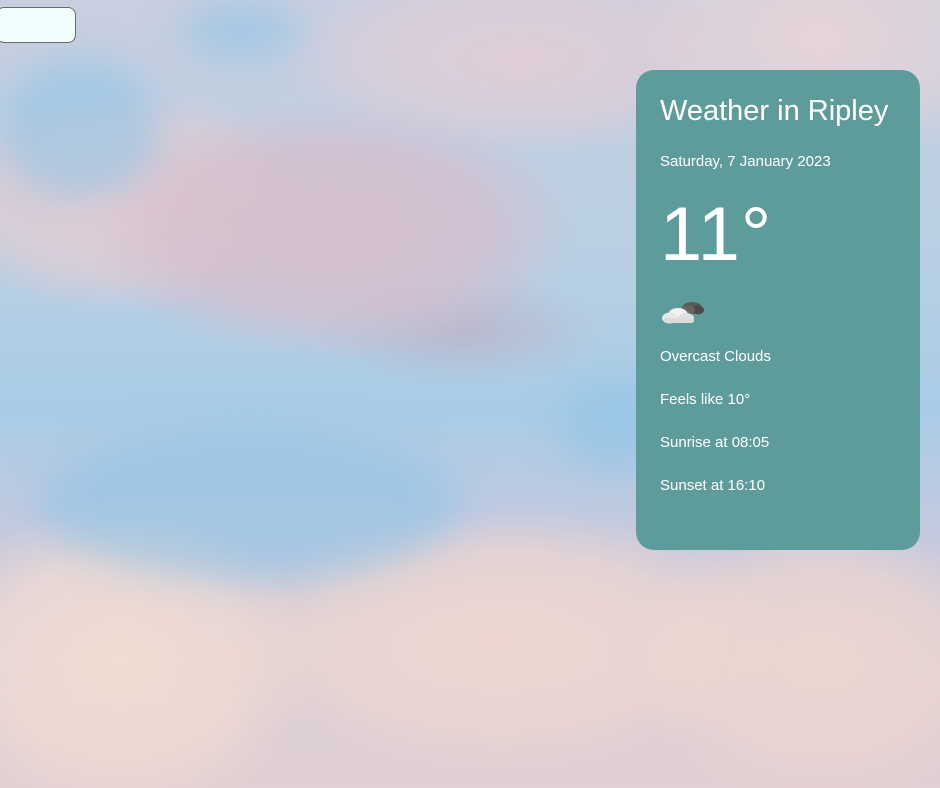  Describe the element at coordinates (745, 161) in the screenshot. I see `weather-date: Saturday, 7 January 2023` at that location.